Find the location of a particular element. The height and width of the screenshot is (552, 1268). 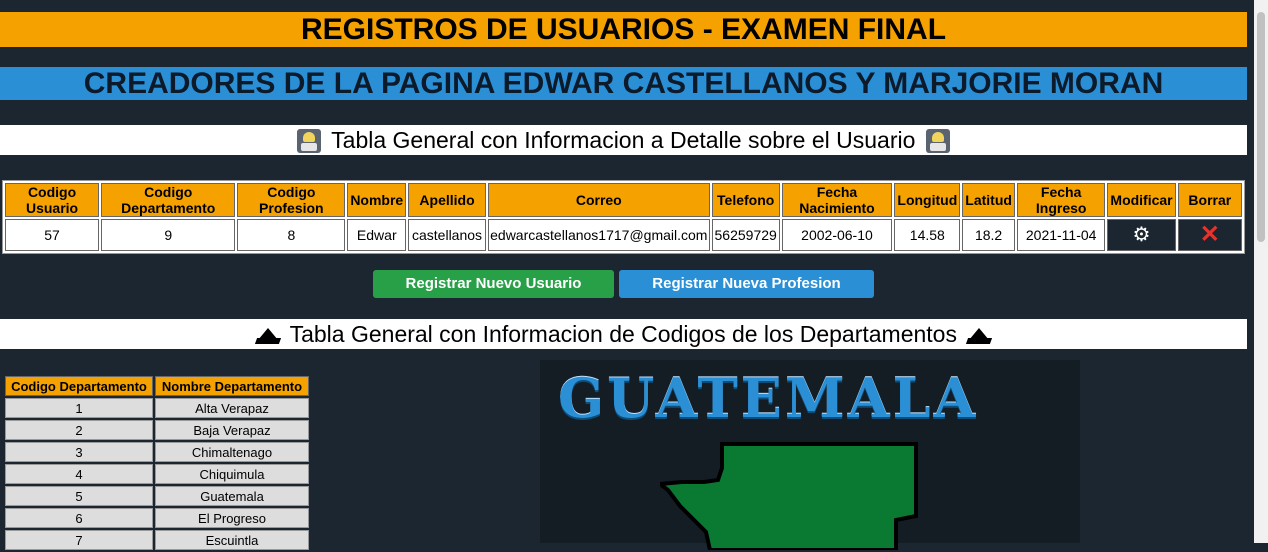

dept-code: 3 is located at coordinates (79, 452).